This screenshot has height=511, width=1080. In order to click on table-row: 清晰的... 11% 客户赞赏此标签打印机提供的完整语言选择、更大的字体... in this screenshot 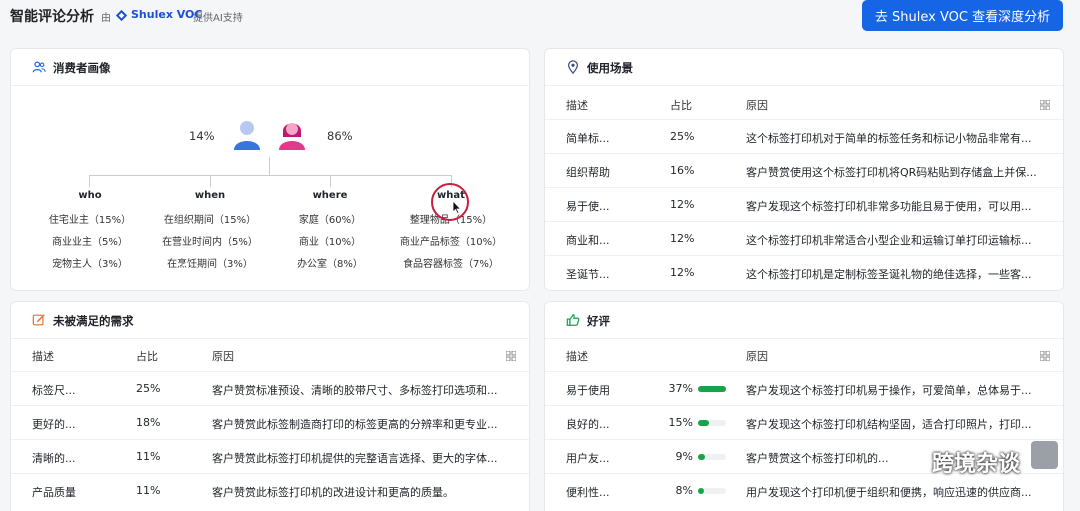, I will do `click(270, 456)`.